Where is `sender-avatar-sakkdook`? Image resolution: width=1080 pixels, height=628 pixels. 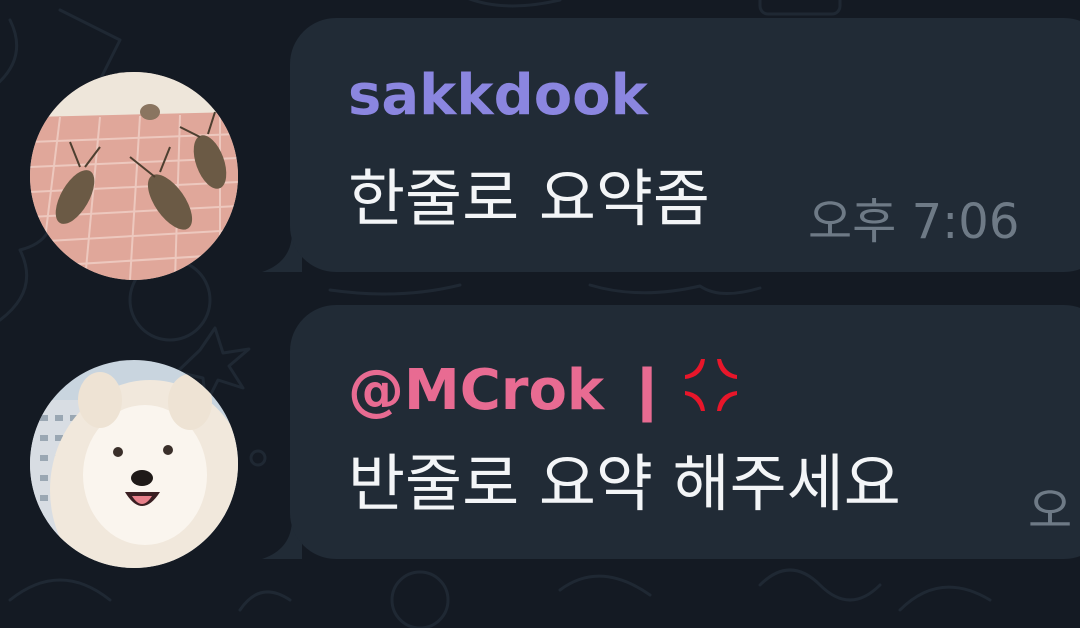
sender-avatar-sakkdook is located at coordinates (134, 176).